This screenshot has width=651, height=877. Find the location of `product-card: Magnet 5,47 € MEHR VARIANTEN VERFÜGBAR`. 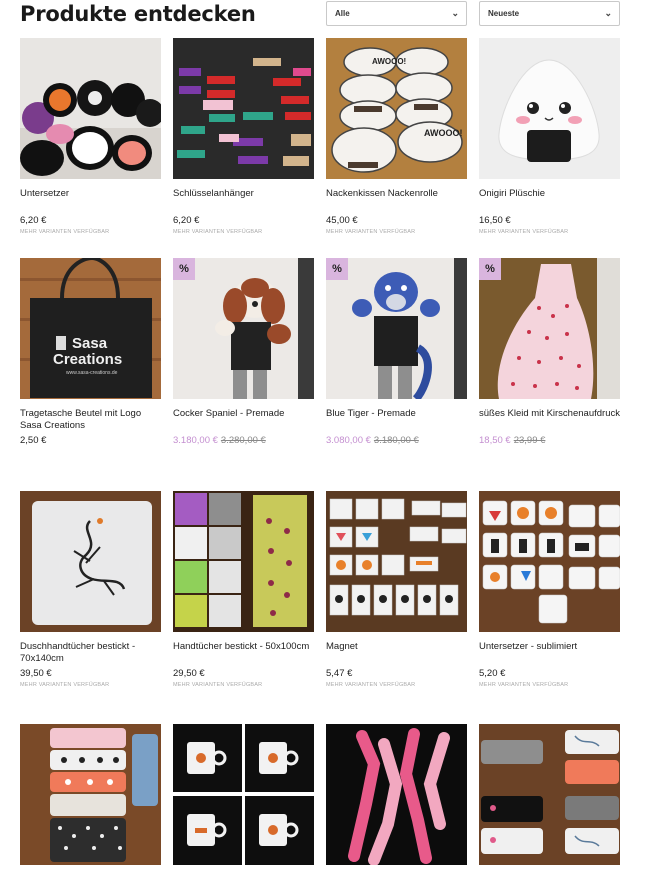

product-card: Magnet 5,47 € MEHR VARIANTEN VERFÜGBAR is located at coordinates (396, 589).